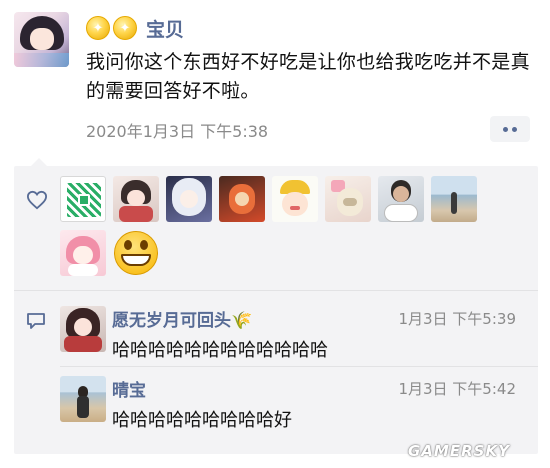  What do you see at coordinates (41, 39) in the screenshot?
I see `poster-avatar` at bounding box center [41, 39].